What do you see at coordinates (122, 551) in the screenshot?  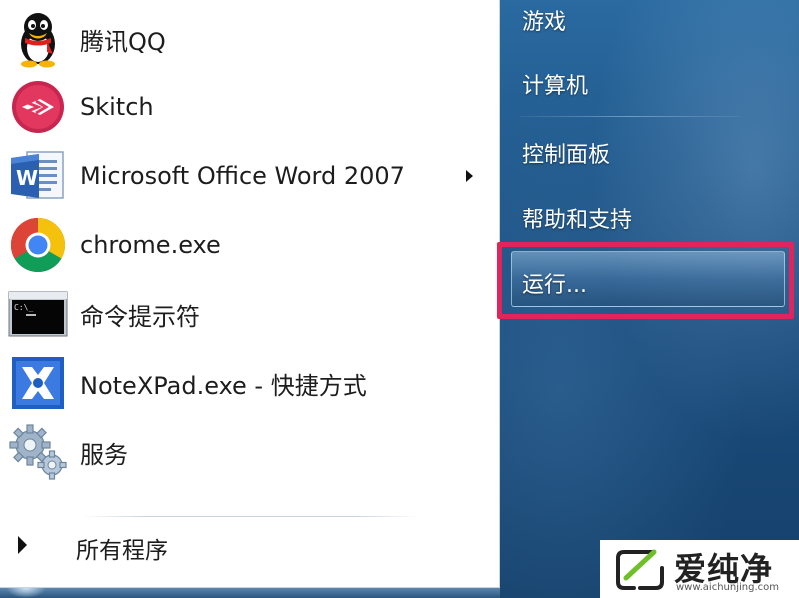 I see `all-programs-label: 所有程序` at bounding box center [122, 551].